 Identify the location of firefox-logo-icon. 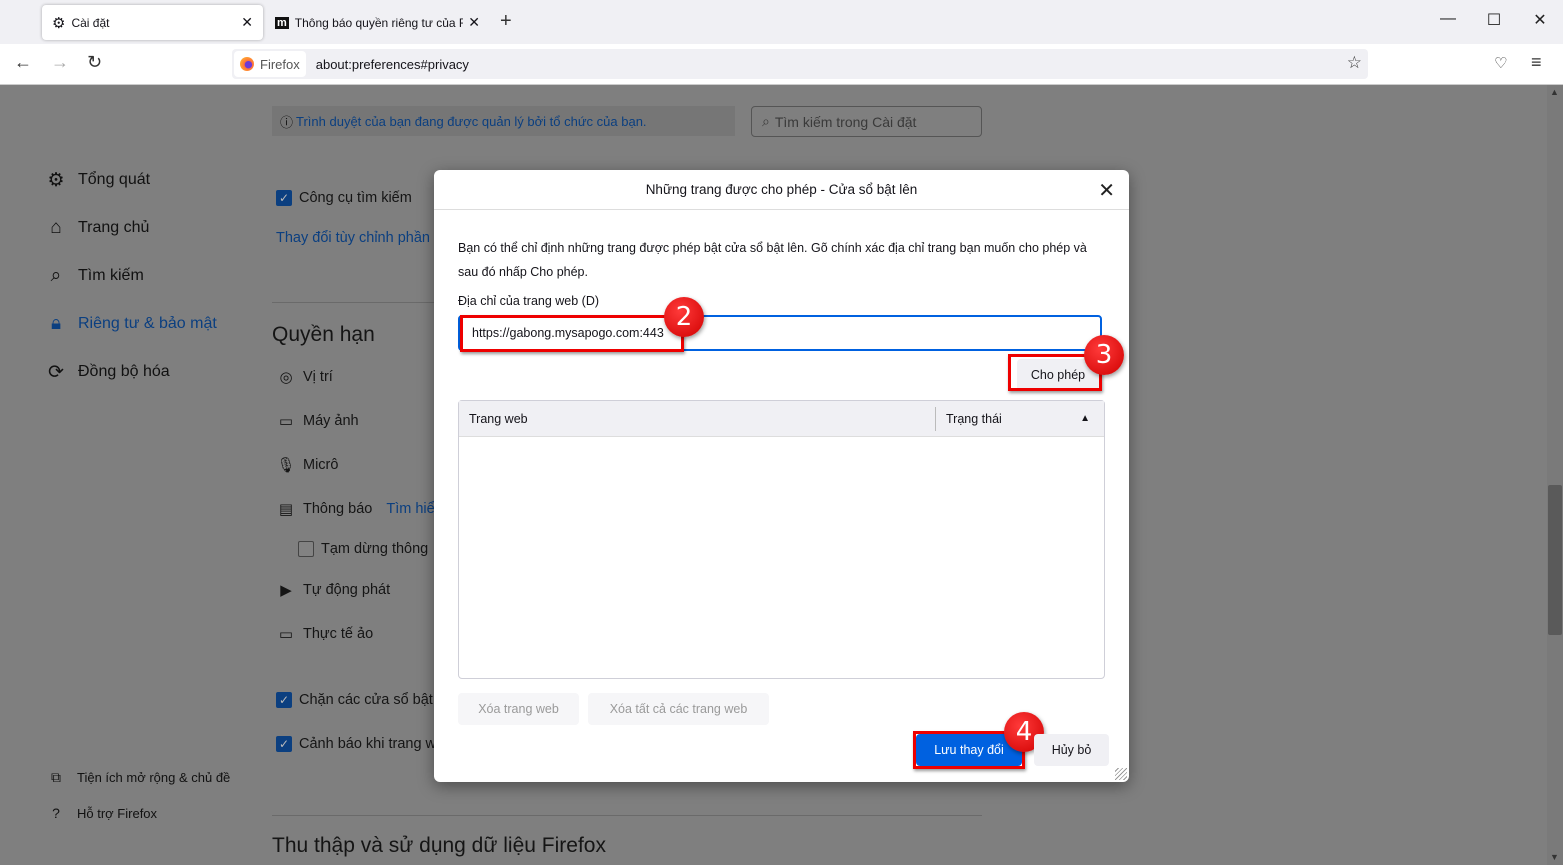
(247, 64).